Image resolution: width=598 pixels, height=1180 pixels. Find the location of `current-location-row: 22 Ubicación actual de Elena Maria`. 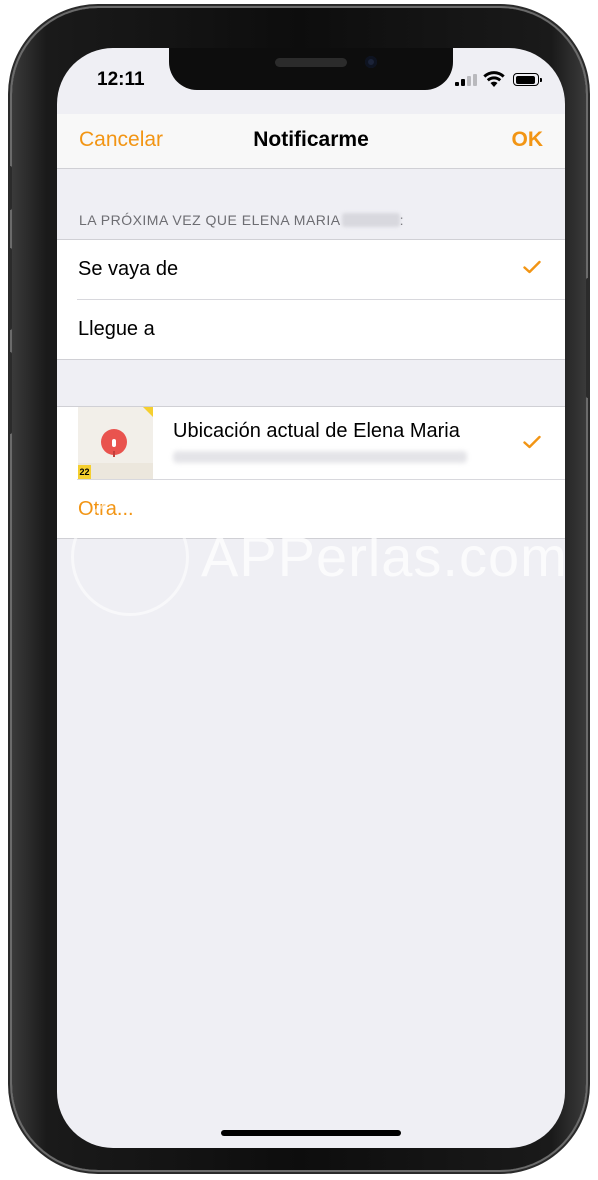

current-location-row: 22 Ubicación actual de Elena Maria is located at coordinates (311, 443).